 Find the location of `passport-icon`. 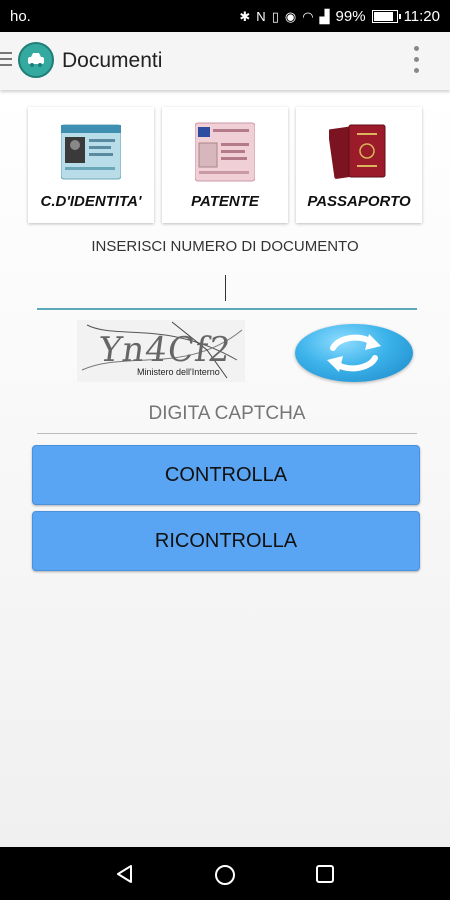

passport-icon is located at coordinates (358, 152).